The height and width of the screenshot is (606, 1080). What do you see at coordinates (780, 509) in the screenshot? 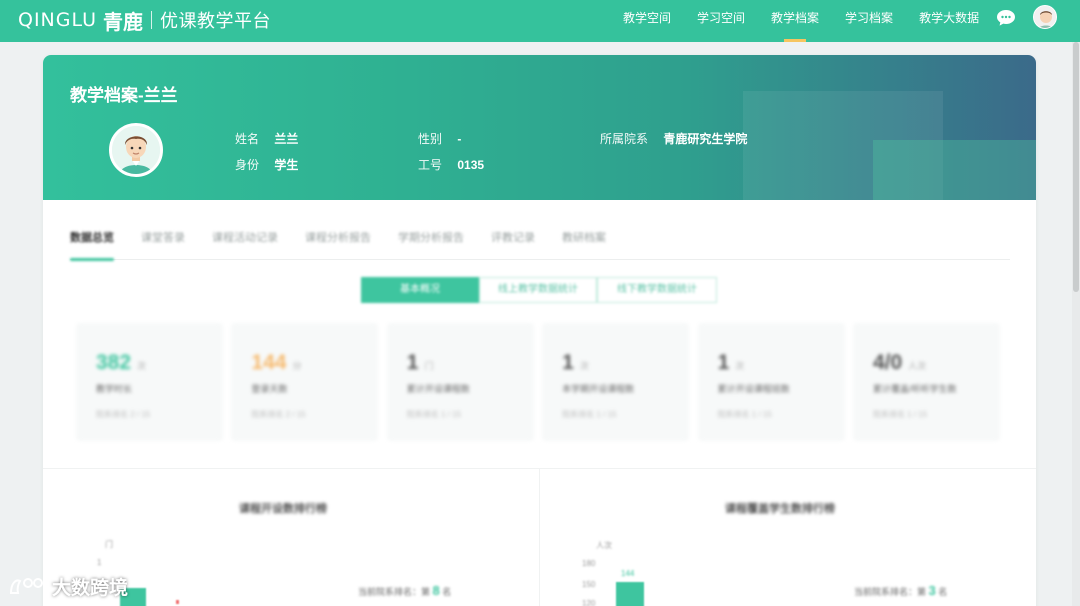
I see `student-coverage-ranking-title: 课程覆盖学生数排行榜` at bounding box center [780, 509].